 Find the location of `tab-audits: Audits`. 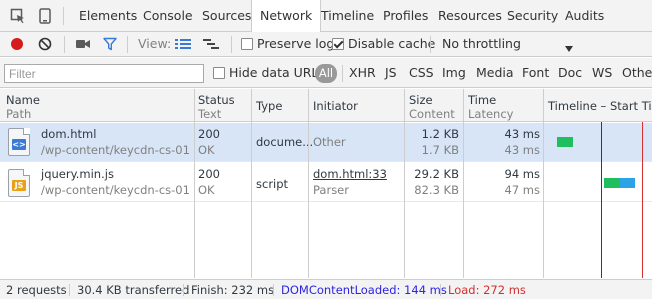

tab-audits: Audits is located at coordinates (584, 16).